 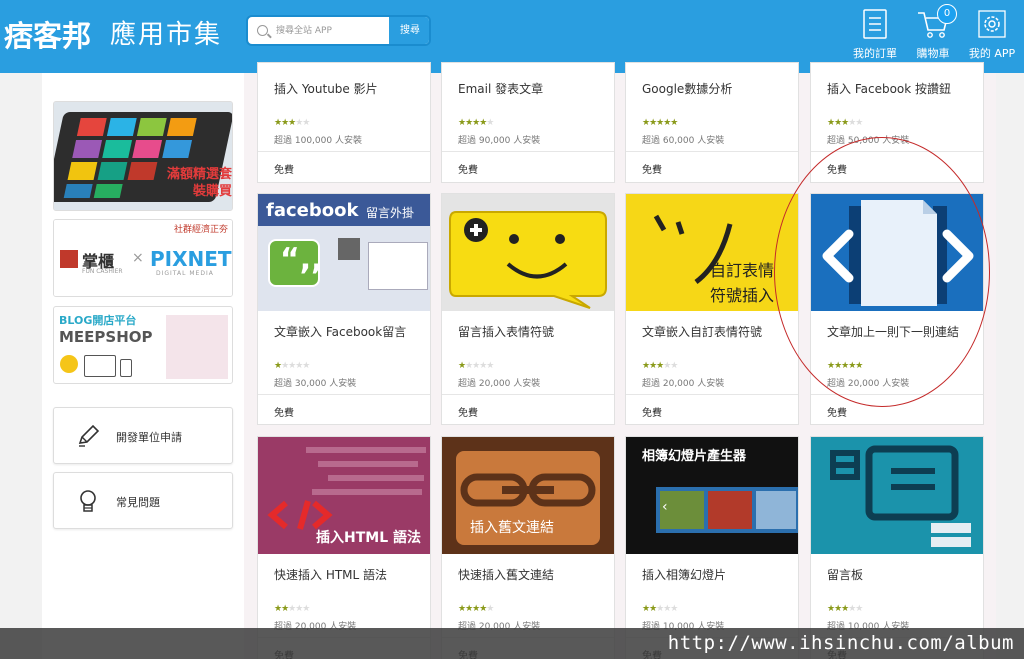 What do you see at coordinates (199, 183) in the screenshot?
I see `bundle-promo-text: 滿額精選套裝購買` at bounding box center [199, 183].